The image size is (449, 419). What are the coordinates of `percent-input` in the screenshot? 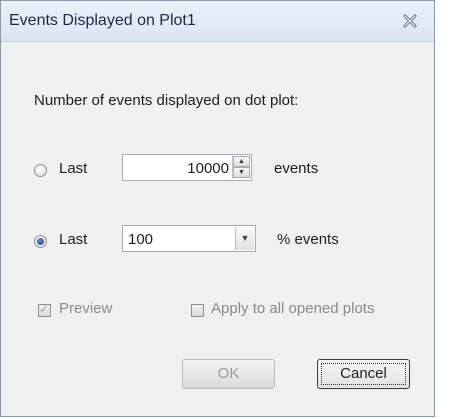 It's located at (178, 239).